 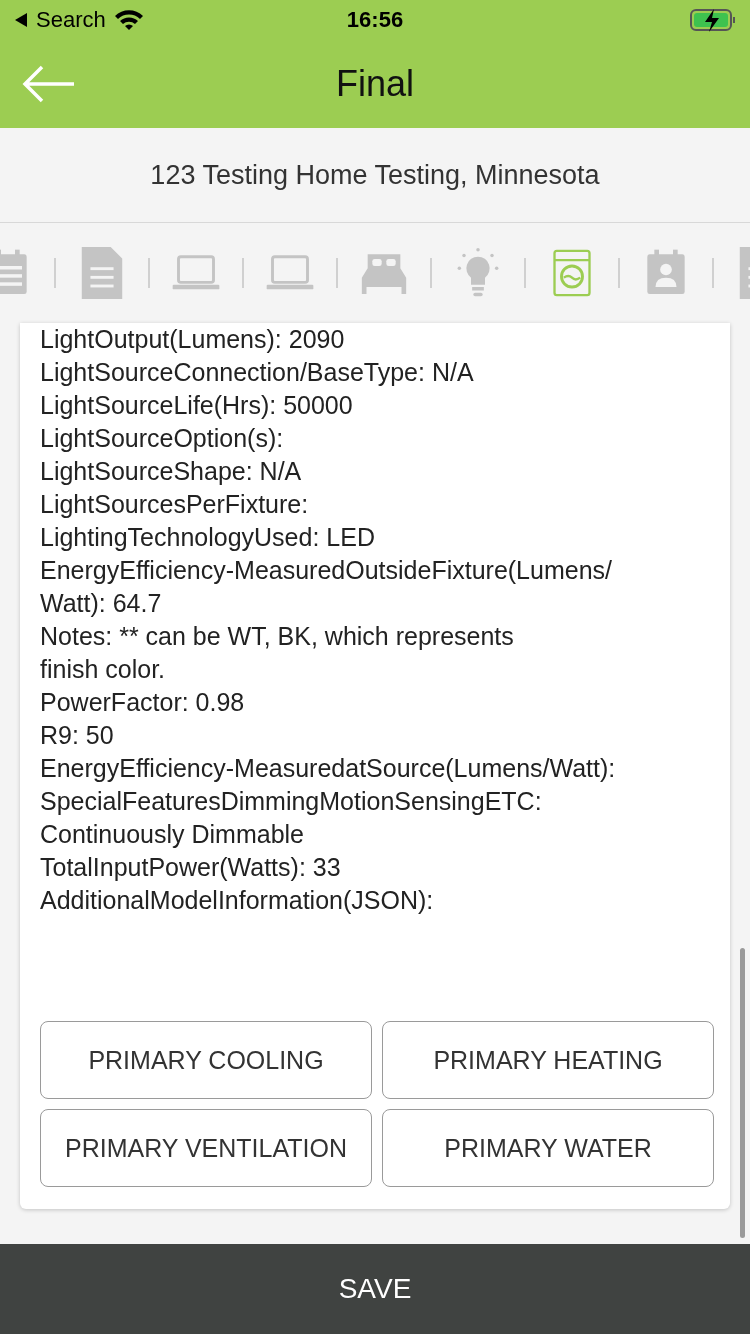 What do you see at coordinates (102, 273) in the screenshot?
I see `document-icon` at bounding box center [102, 273].